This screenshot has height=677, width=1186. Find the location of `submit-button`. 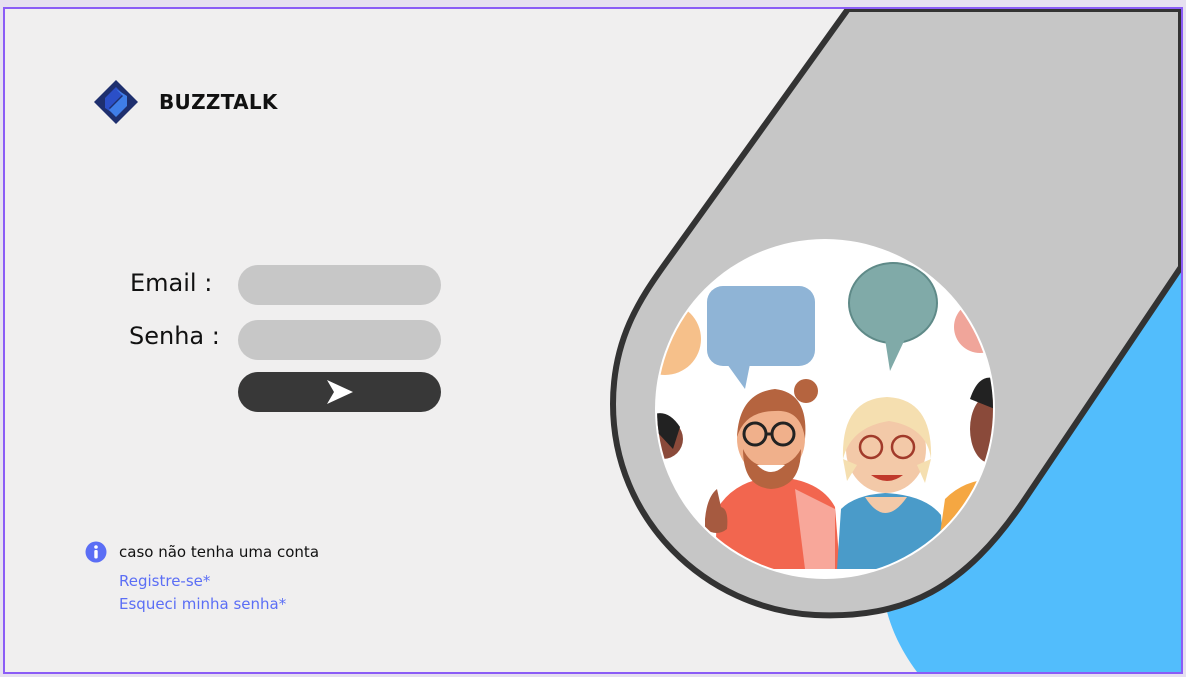

submit-button is located at coordinates (339, 392).